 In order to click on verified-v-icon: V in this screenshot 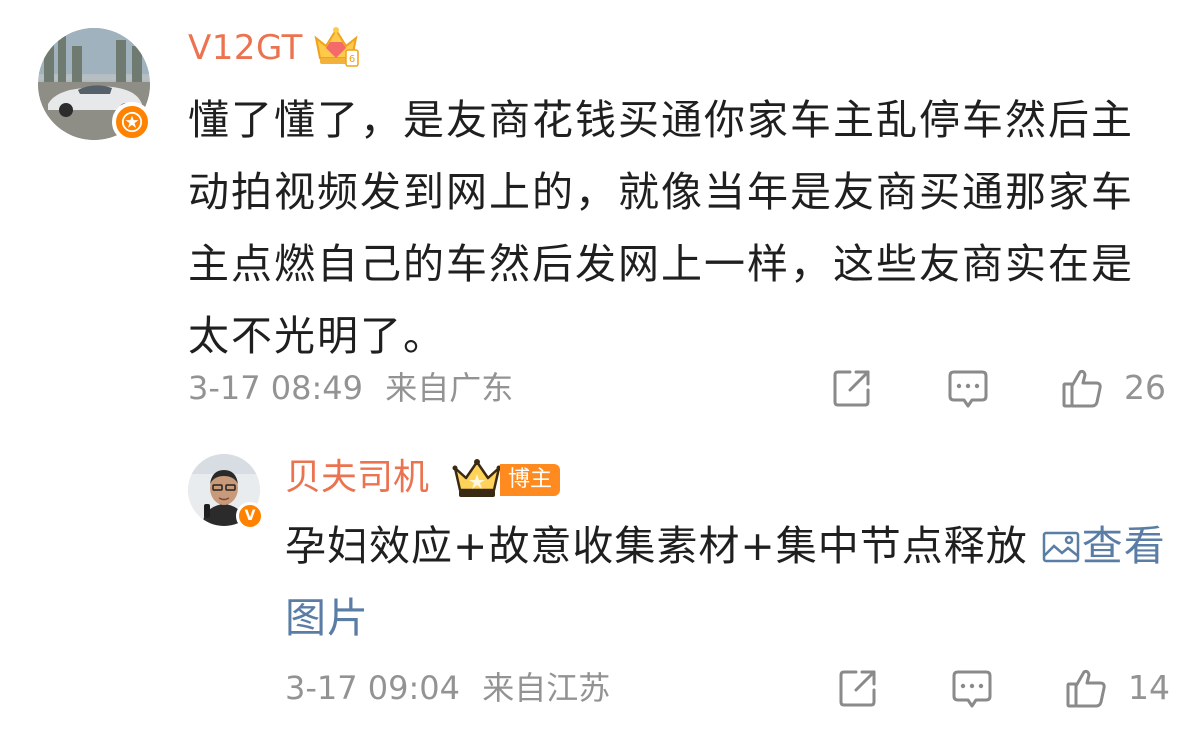, I will do `click(250, 516)`.